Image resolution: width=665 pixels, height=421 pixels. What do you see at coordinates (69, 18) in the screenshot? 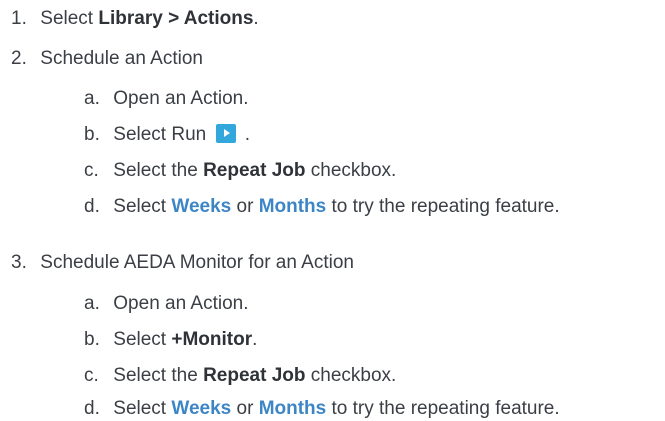
I see `step-text: Select` at bounding box center [69, 18].